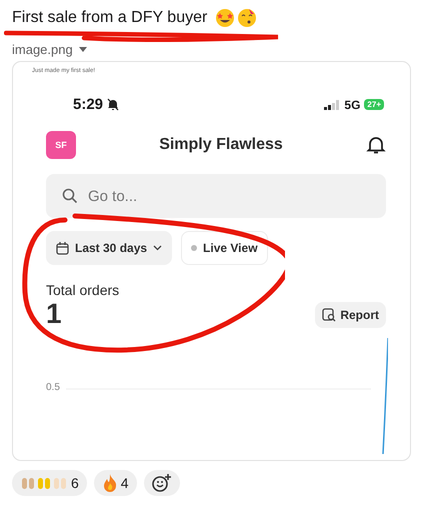 The image size is (430, 512). Describe the element at coordinates (332, 105) in the screenshot. I see `signal-icon` at that location.